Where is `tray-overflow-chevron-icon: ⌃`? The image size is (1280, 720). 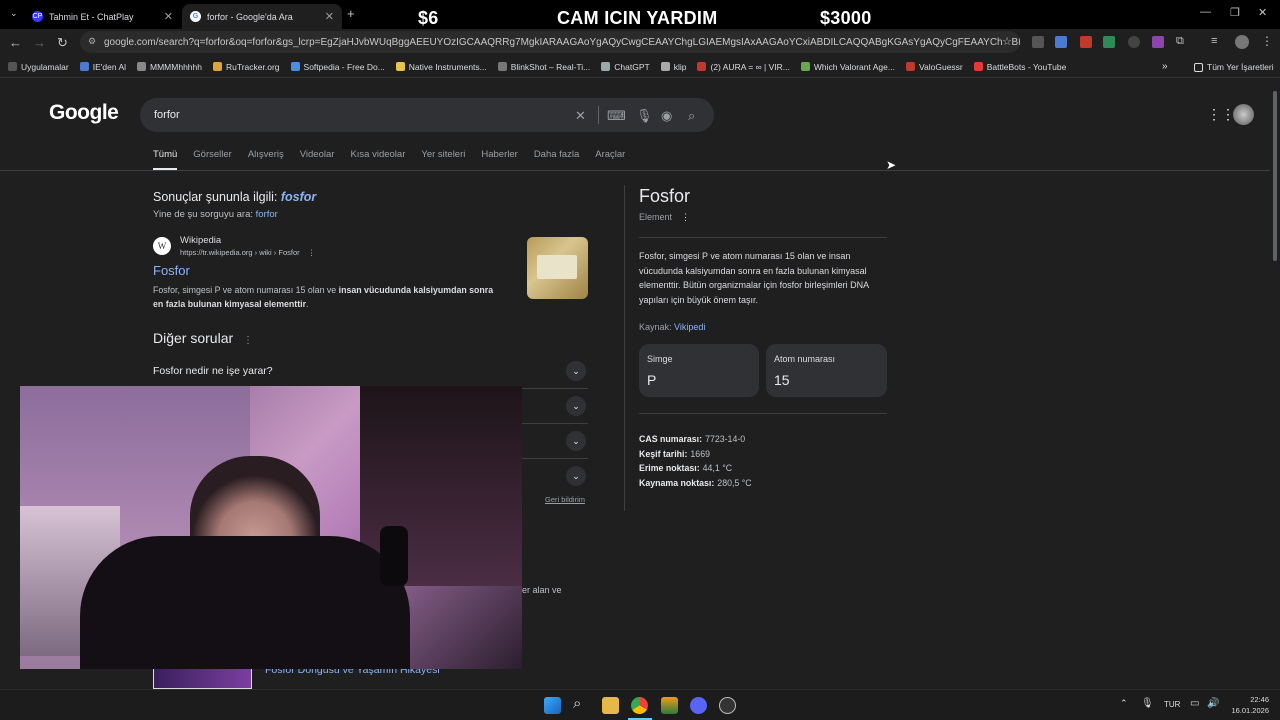 tray-overflow-chevron-icon: ⌃ is located at coordinates (1124, 703).